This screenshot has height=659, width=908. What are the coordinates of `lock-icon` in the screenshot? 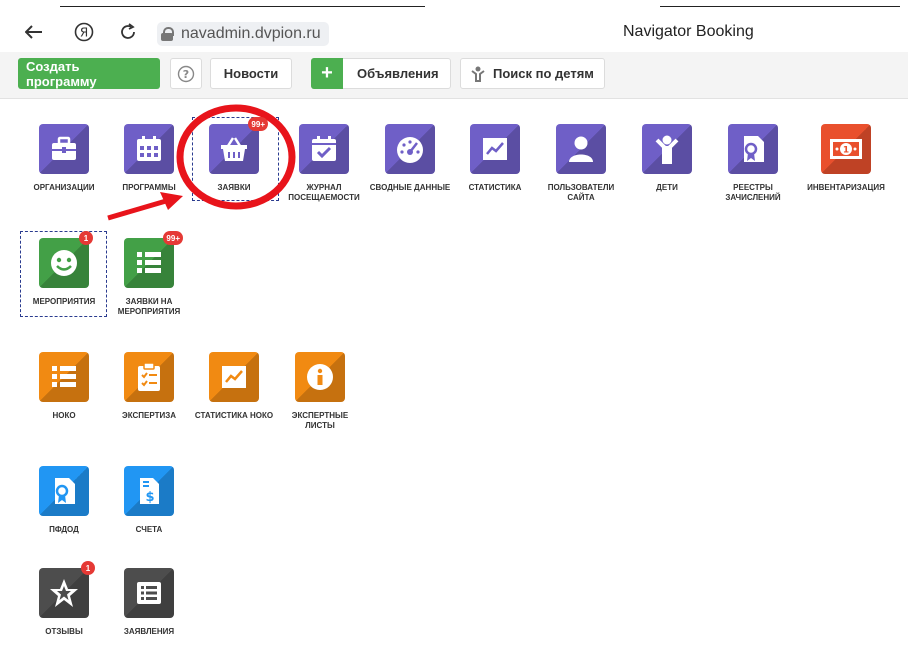 It's located at (167, 34).